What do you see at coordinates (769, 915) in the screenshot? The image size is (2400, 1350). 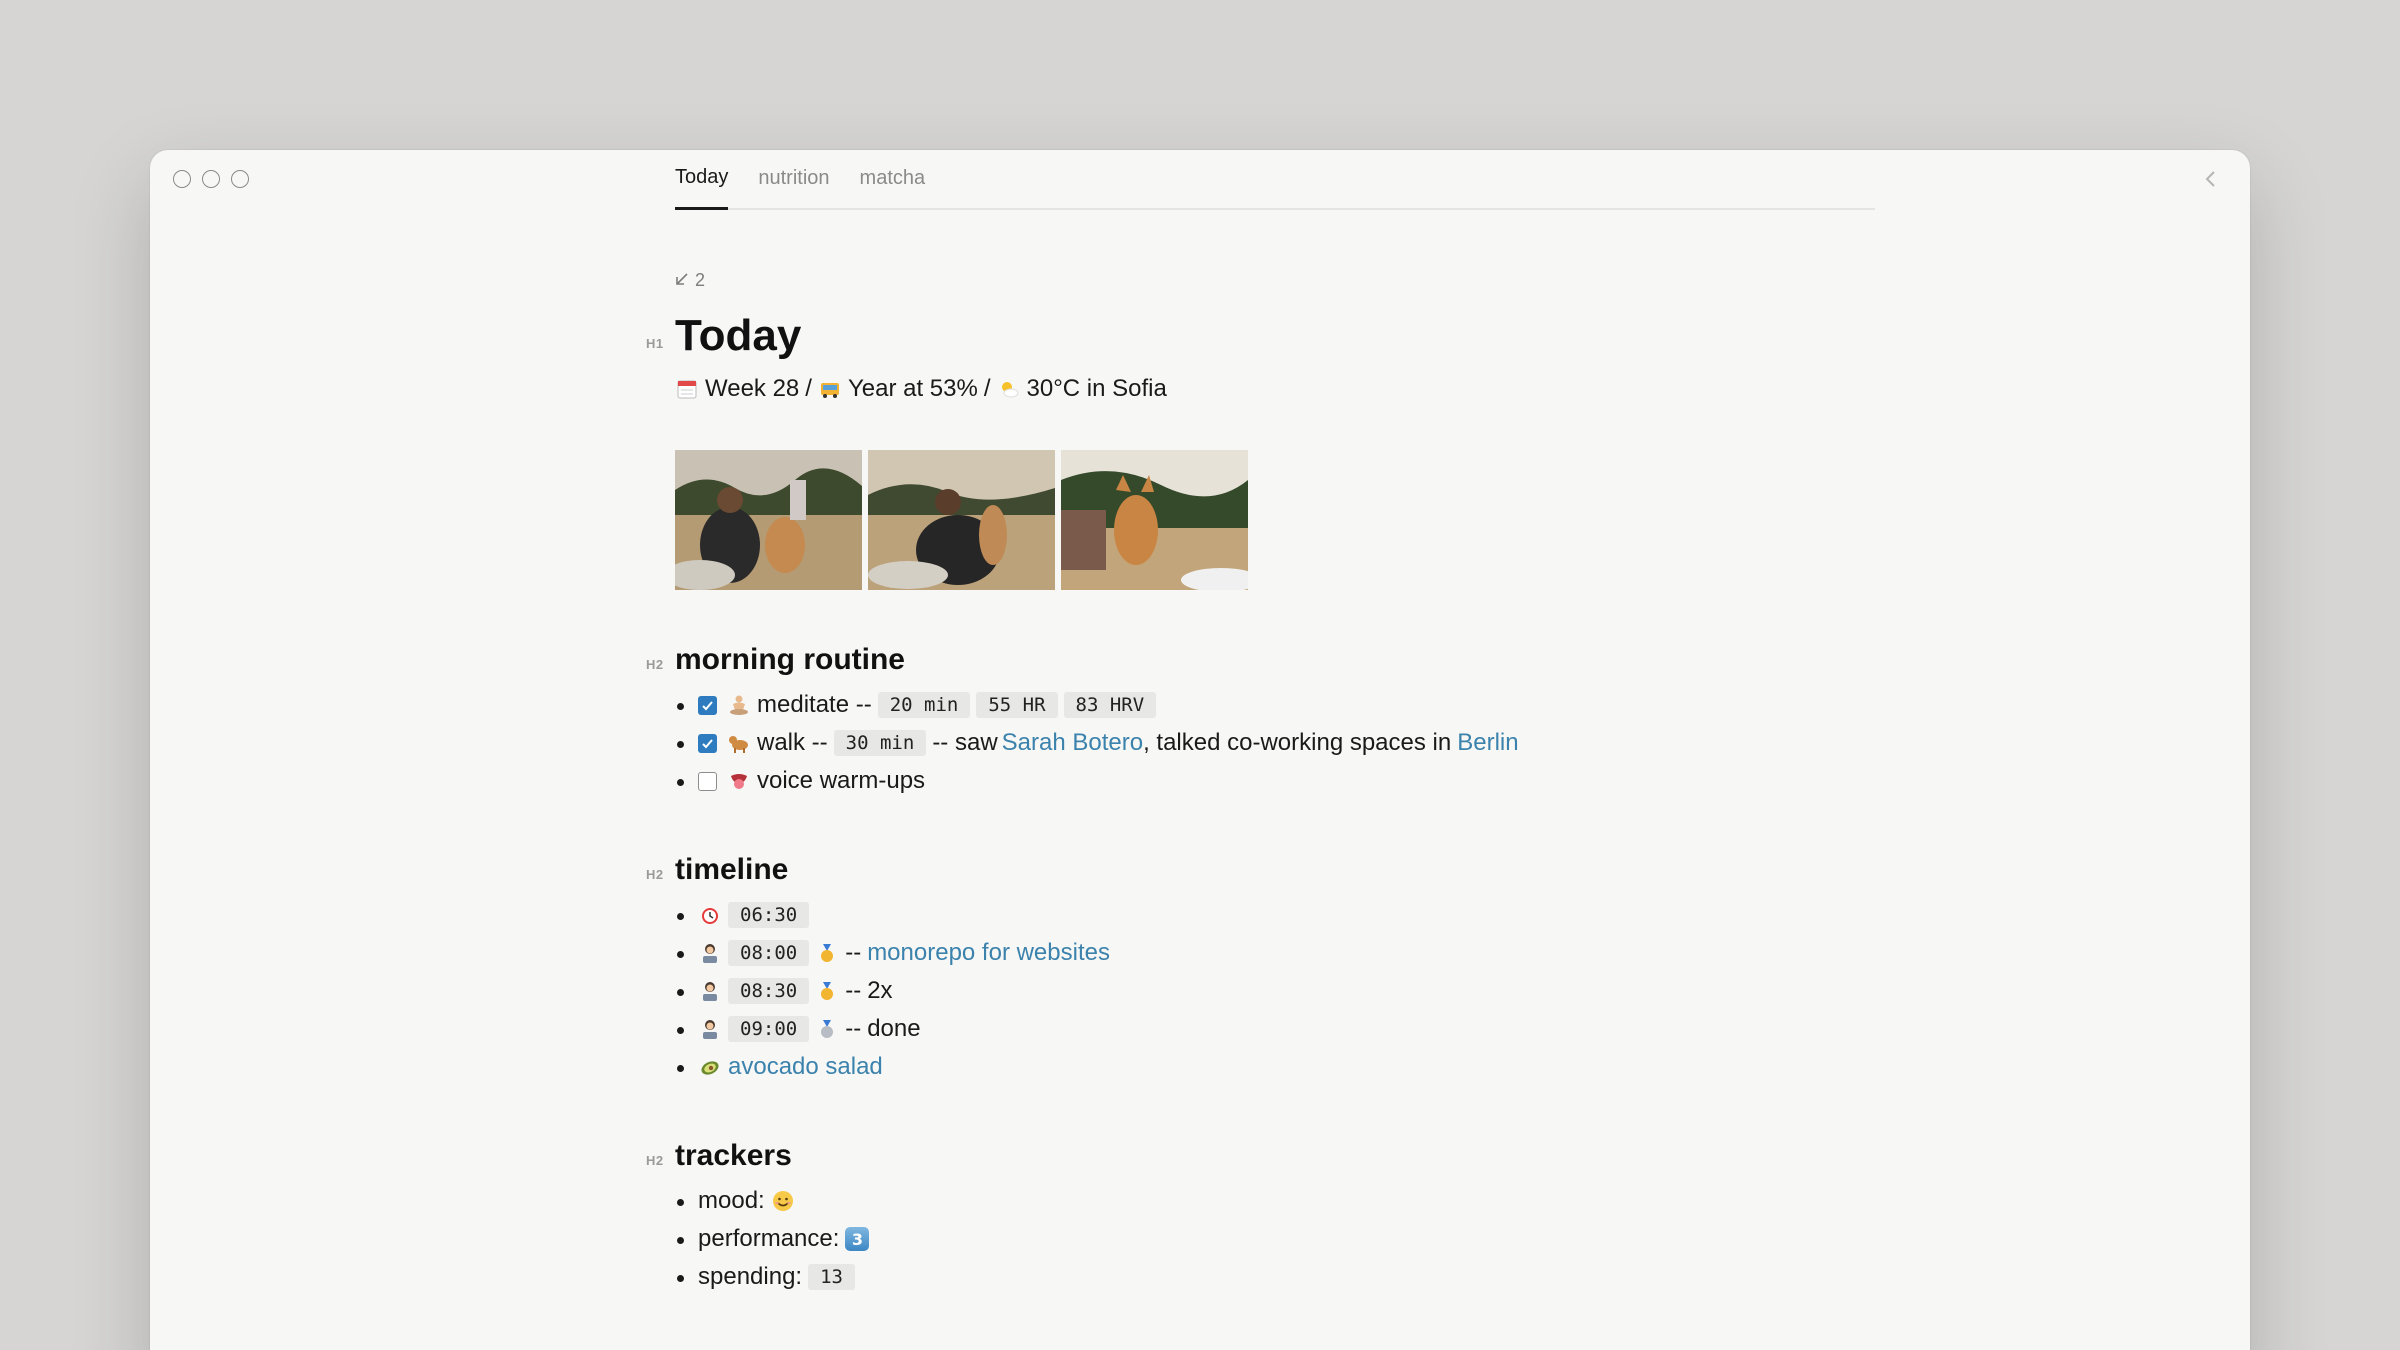 I see `time-chip: 06:30` at bounding box center [769, 915].